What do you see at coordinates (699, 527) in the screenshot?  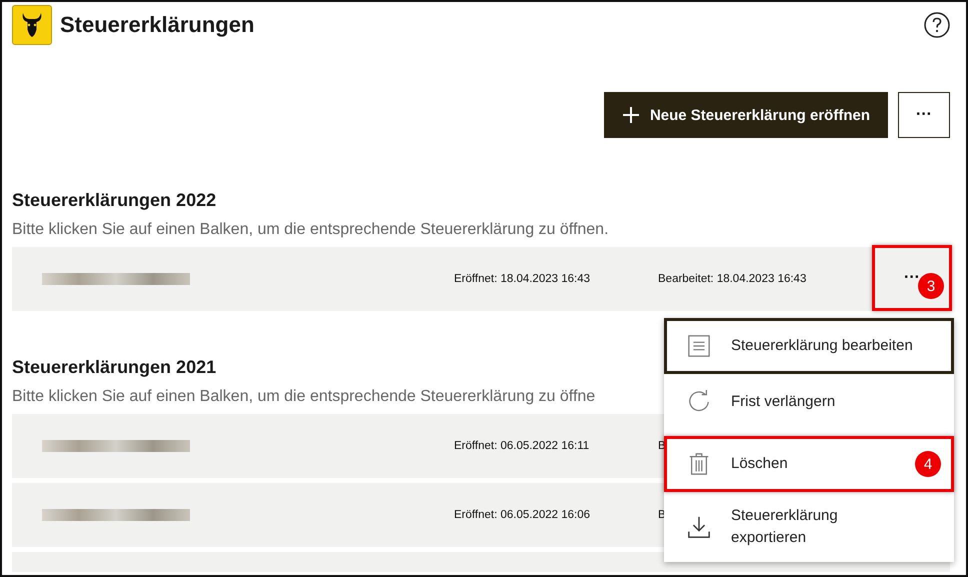 I see `download-icon` at bounding box center [699, 527].